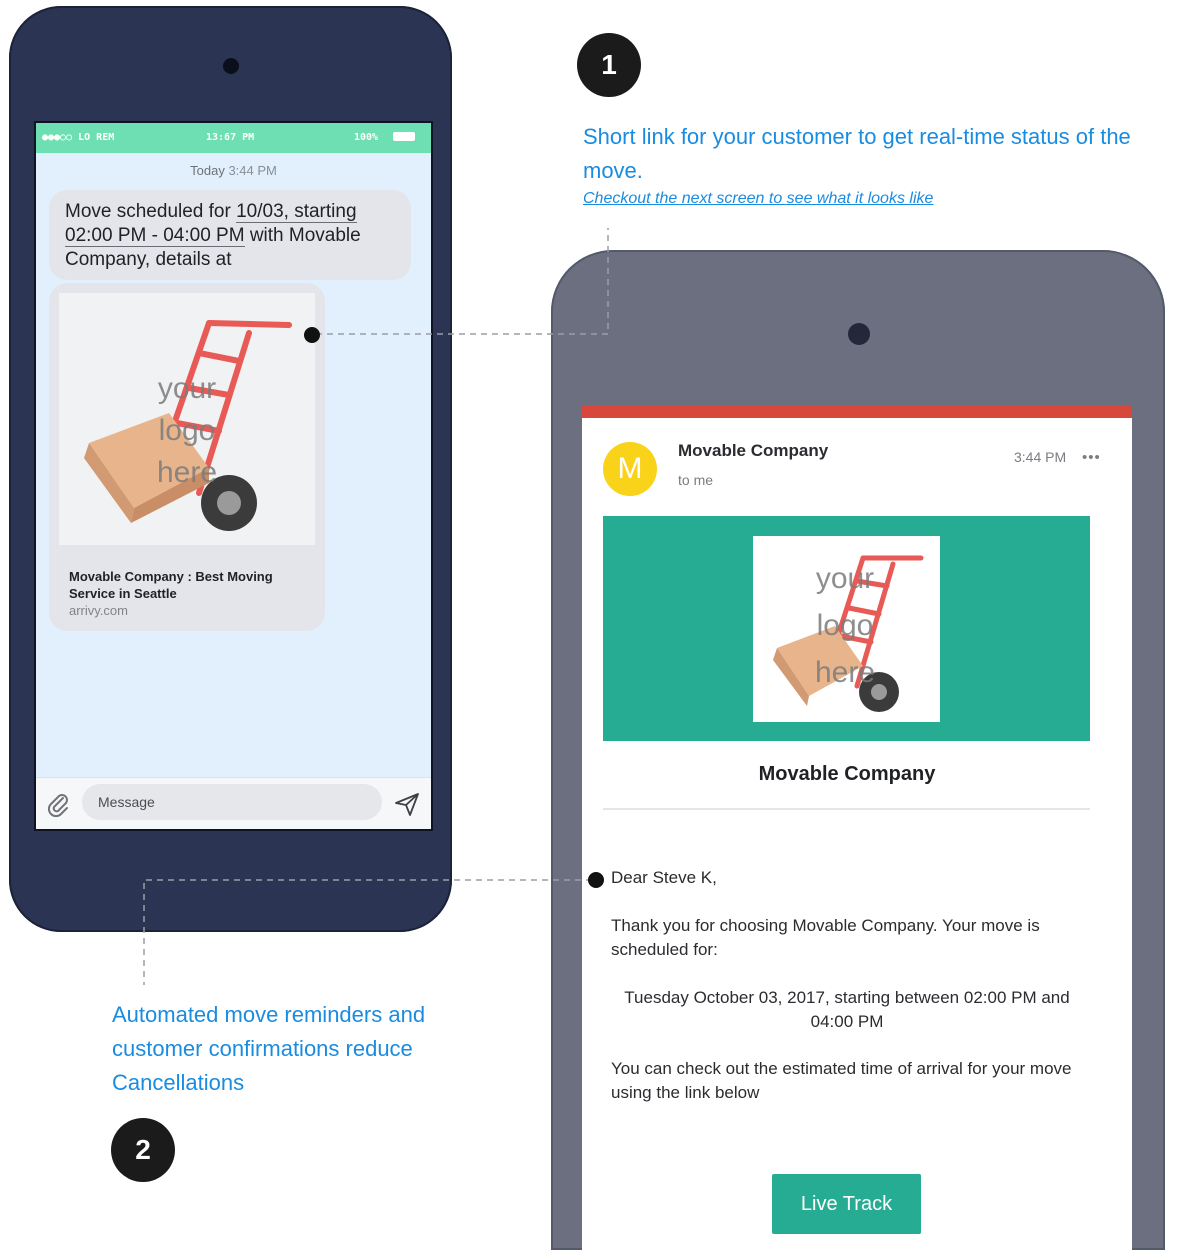 This screenshot has width=1200, height=1250. I want to click on timestamp-day: Today, so click(207, 170).